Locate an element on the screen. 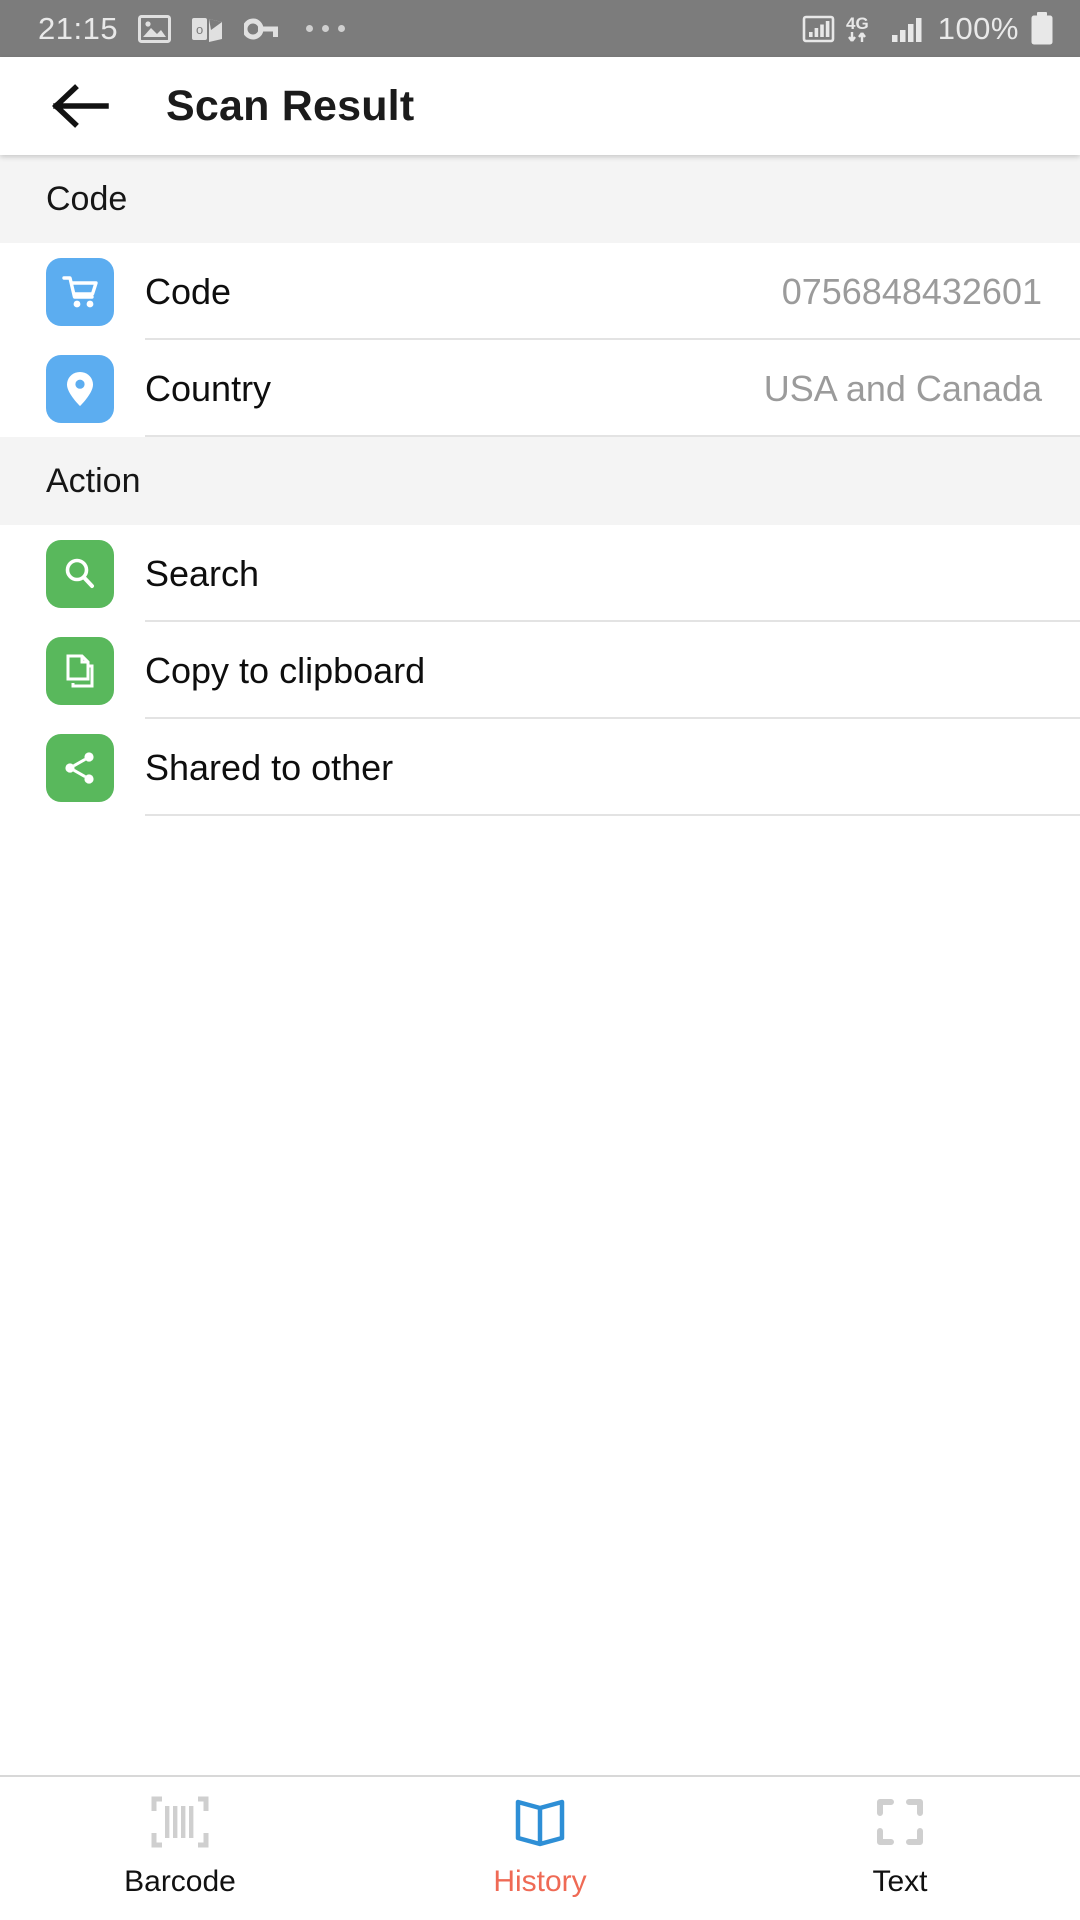 The image size is (1080, 1920). nav-item-text: Text is located at coordinates (900, 1848).